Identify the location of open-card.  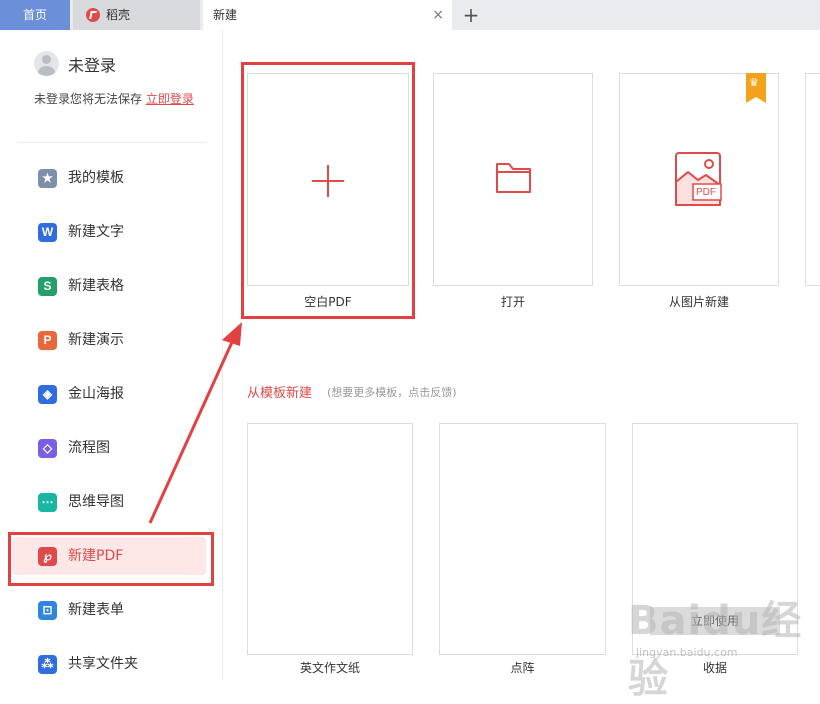
(513, 179).